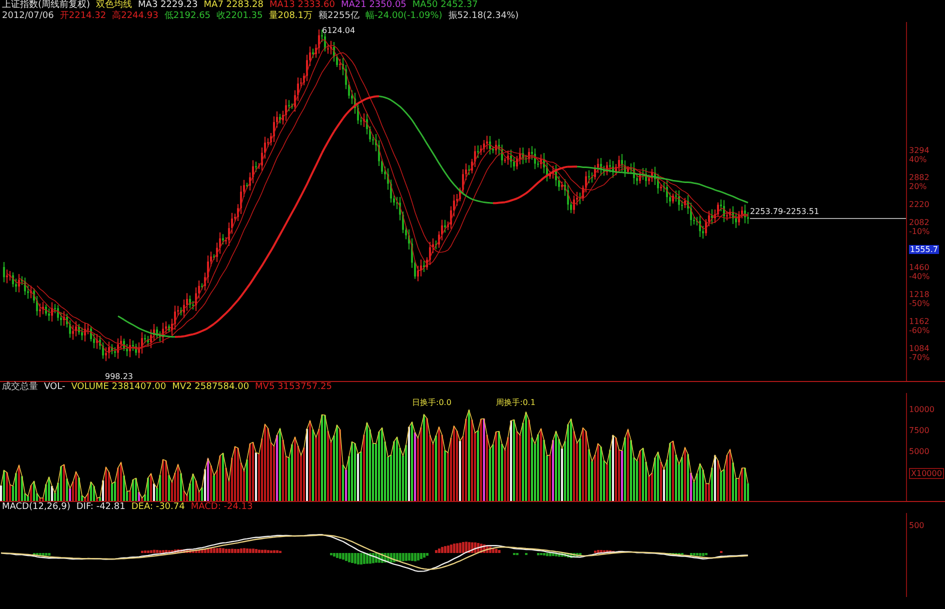 The height and width of the screenshot is (609, 945). What do you see at coordinates (516, 402) in the screenshot?
I see `turnover-annotation: 周换手:0.1` at bounding box center [516, 402].